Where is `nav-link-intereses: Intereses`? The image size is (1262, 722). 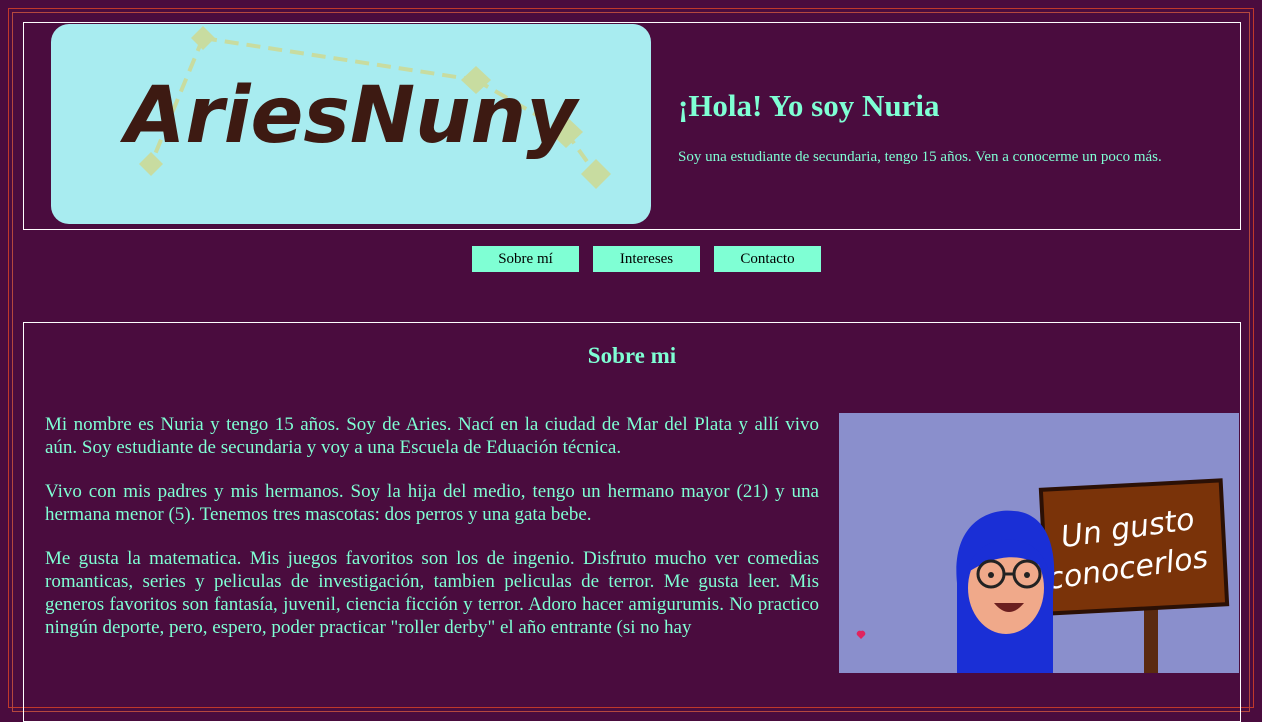
nav-link-intereses: Intereses is located at coordinates (646, 259).